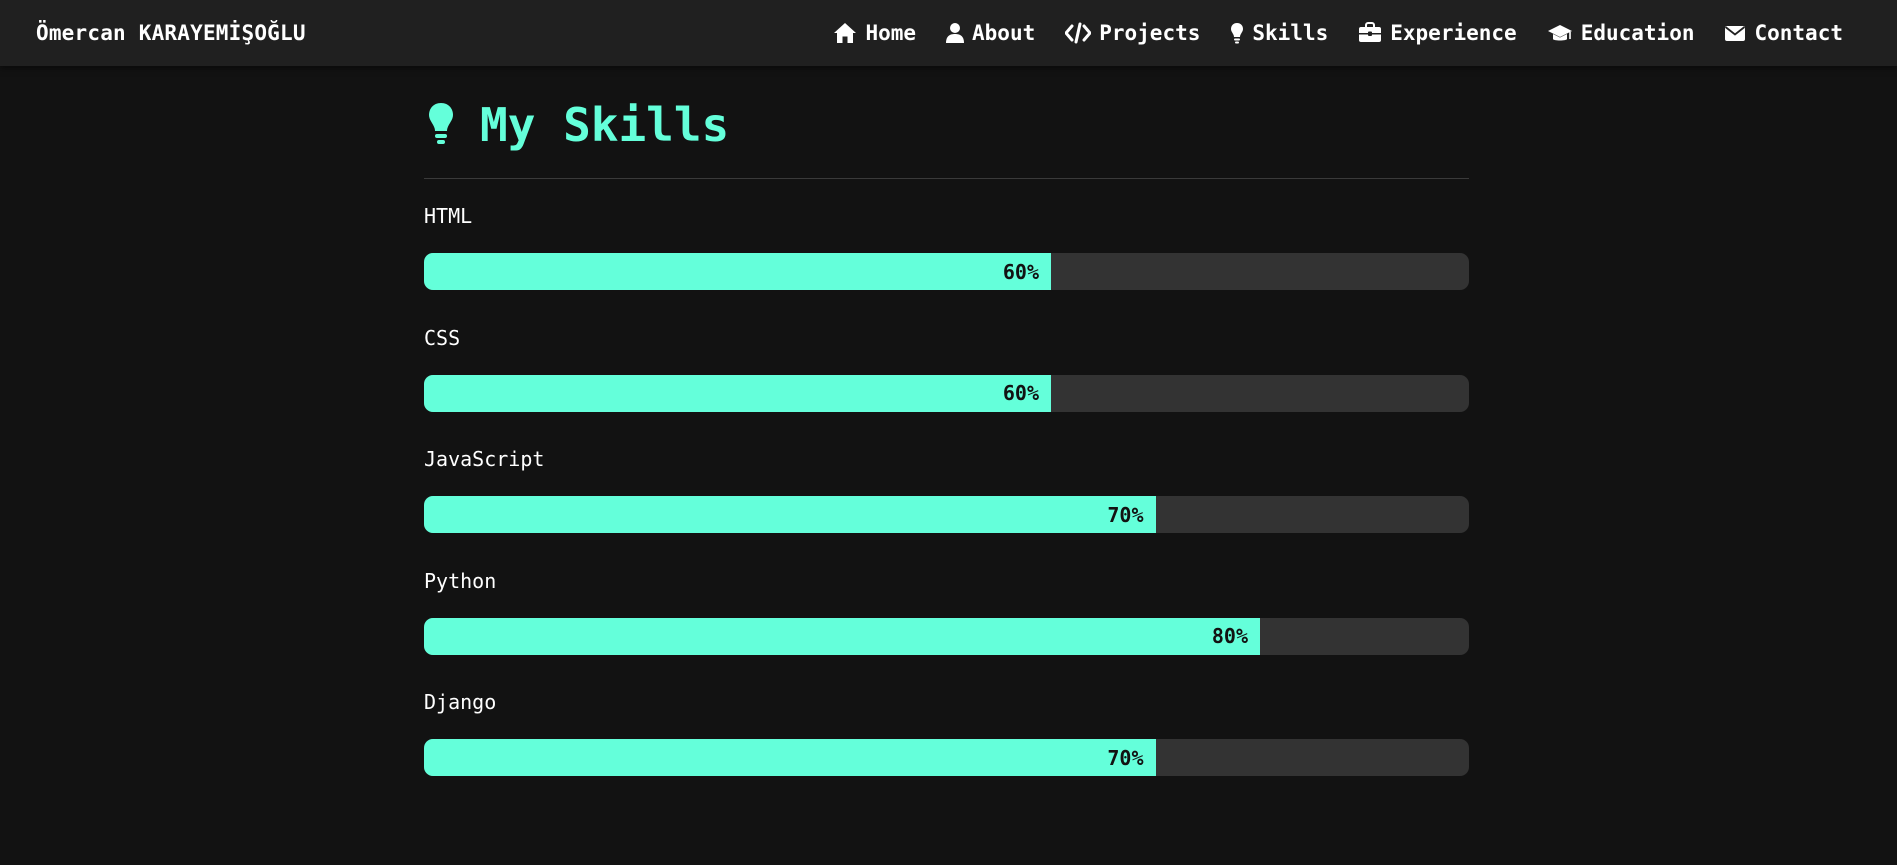 The height and width of the screenshot is (865, 1897). I want to click on progress-label: 80%, so click(1229, 636).